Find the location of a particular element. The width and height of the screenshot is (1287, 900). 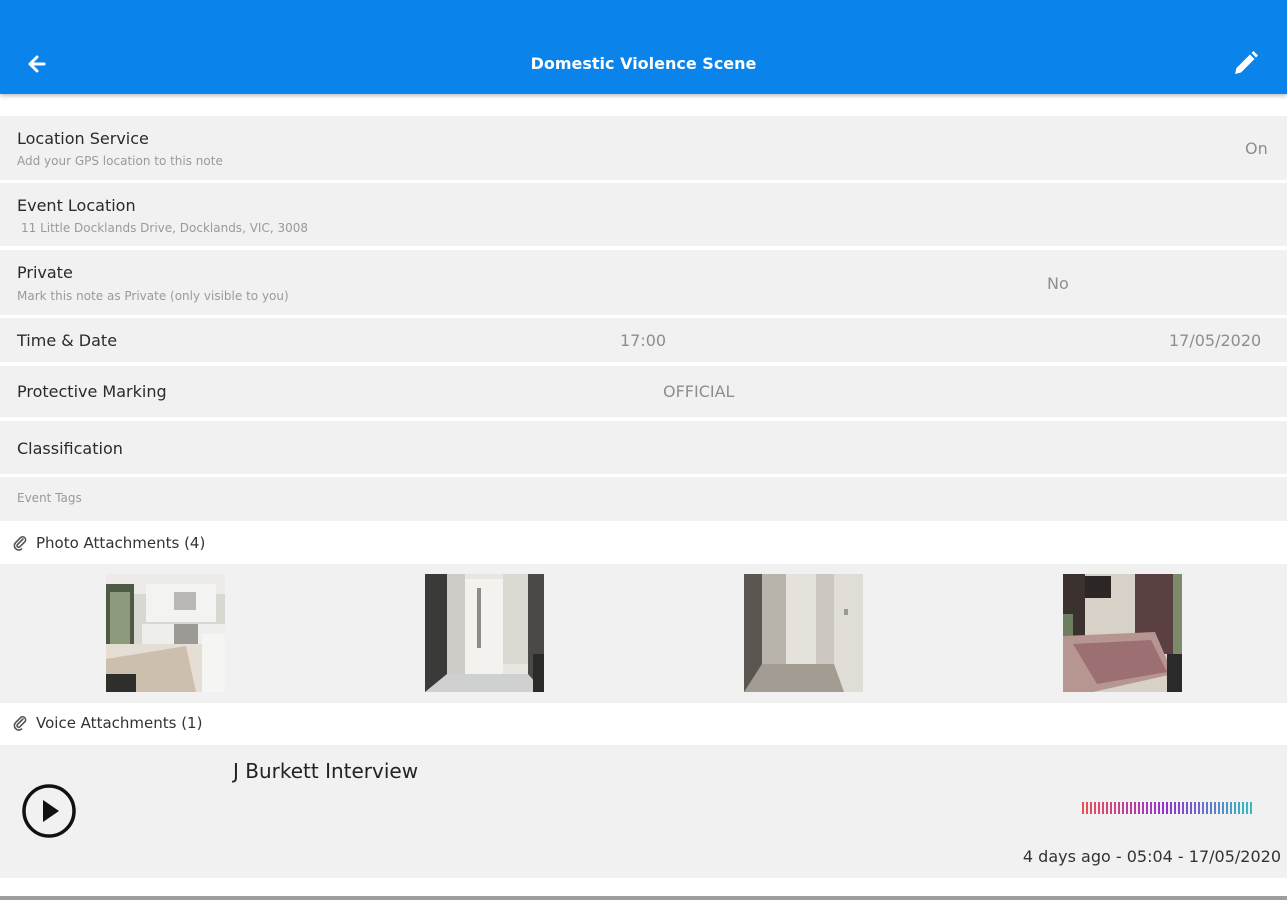

time-value: 17:00 is located at coordinates (643, 340).